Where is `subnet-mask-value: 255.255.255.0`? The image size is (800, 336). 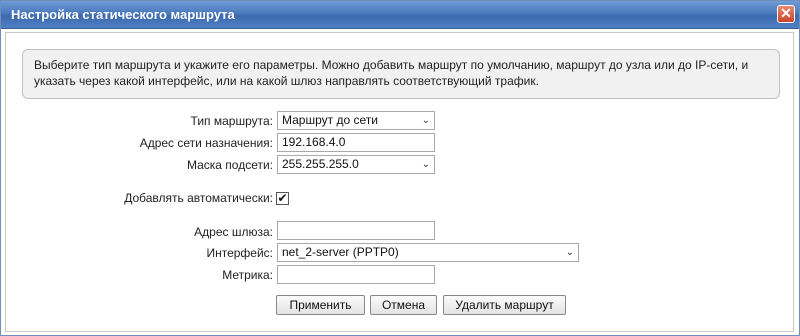
subnet-mask-value: 255.255.255.0 is located at coordinates (320, 164).